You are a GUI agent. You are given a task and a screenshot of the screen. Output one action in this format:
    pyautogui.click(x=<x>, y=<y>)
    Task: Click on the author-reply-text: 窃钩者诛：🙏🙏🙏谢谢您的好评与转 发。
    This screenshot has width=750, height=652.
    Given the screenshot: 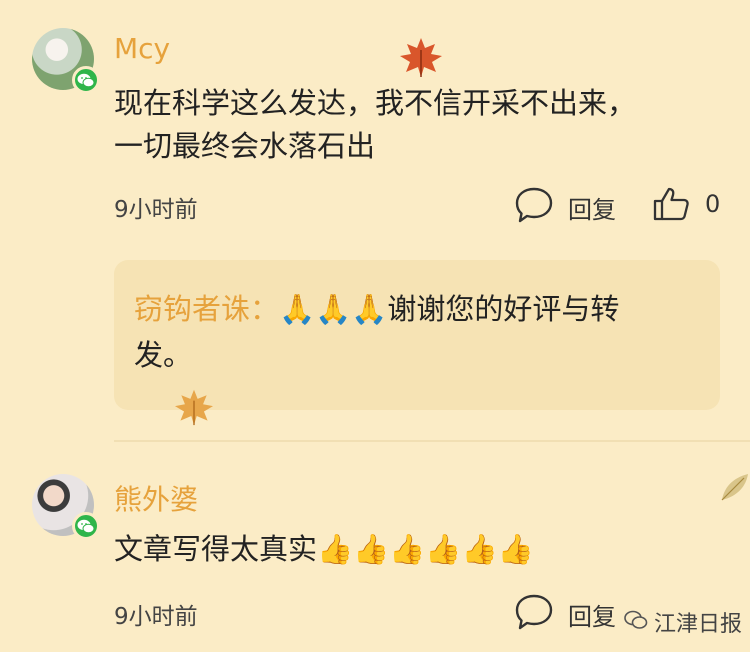 What is the action you would take?
    pyautogui.click(x=419, y=332)
    